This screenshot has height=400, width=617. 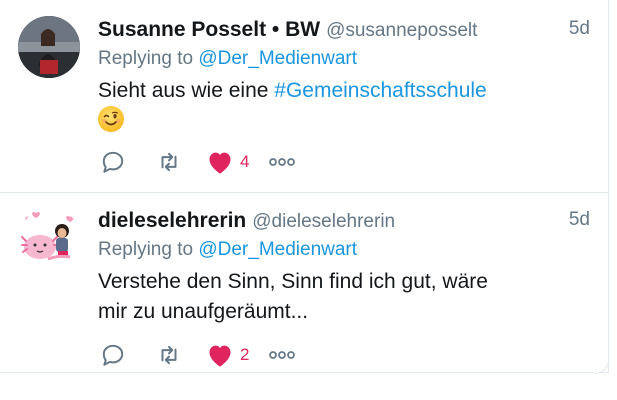 I want to click on display-name: Susanne Posselt • BW, so click(x=209, y=29).